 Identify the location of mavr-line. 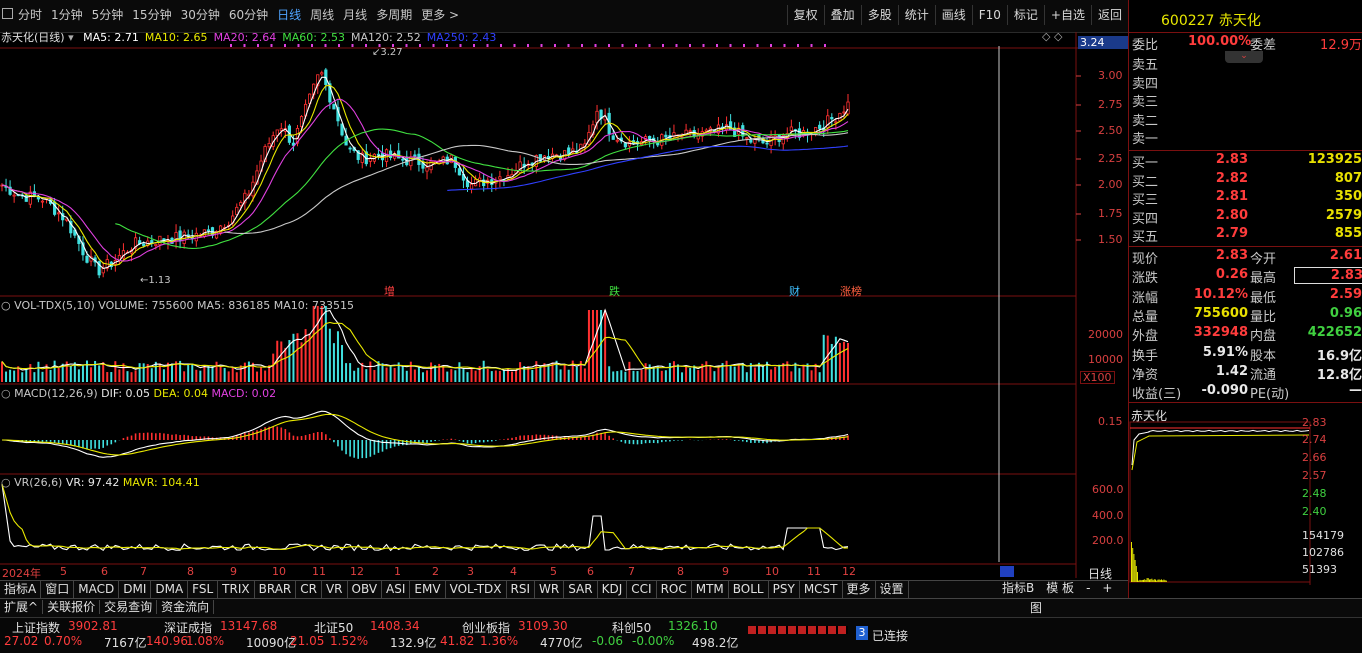
(425, 516).